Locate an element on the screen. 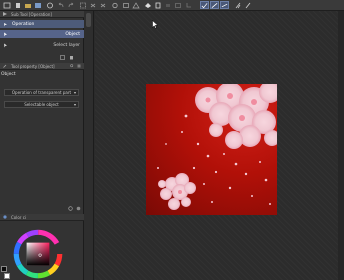 This screenshot has width=344, height=280. color-panel-title: Color ci is located at coordinates (19, 217).